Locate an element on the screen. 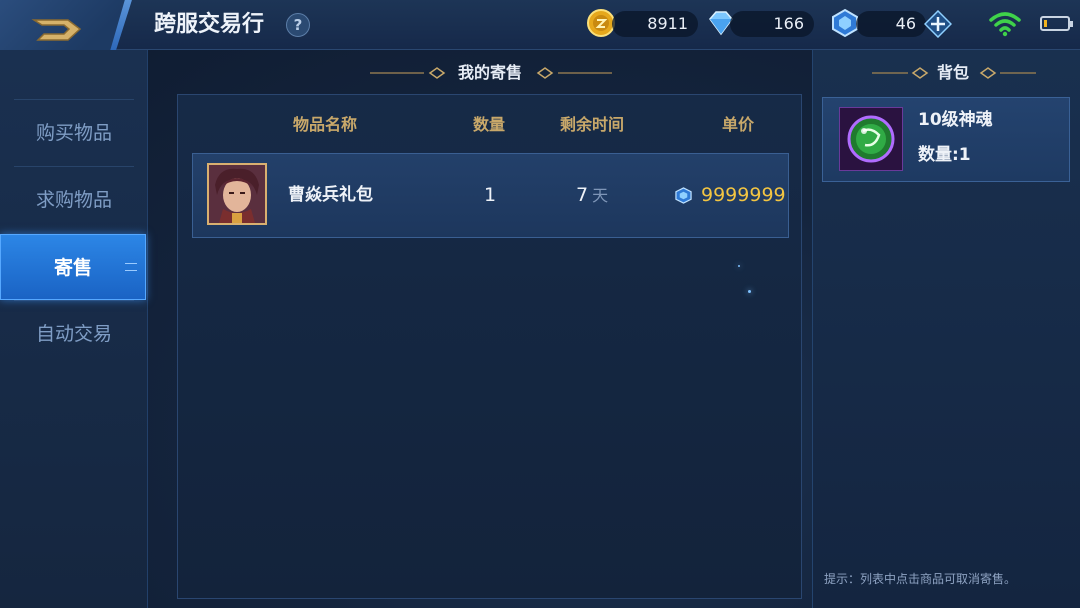  remaining-time: 7天 is located at coordinates (592, 195).